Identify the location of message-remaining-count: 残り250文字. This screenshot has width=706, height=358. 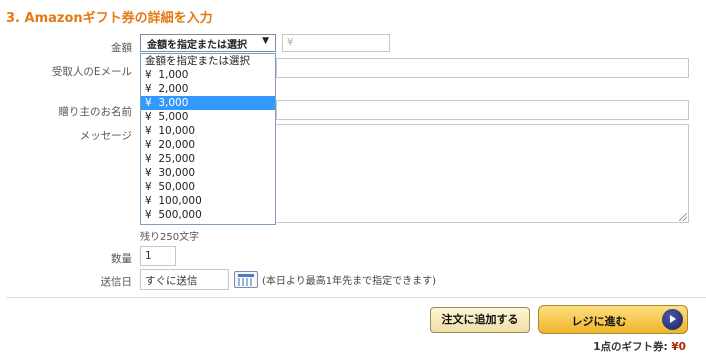
(170, 237).